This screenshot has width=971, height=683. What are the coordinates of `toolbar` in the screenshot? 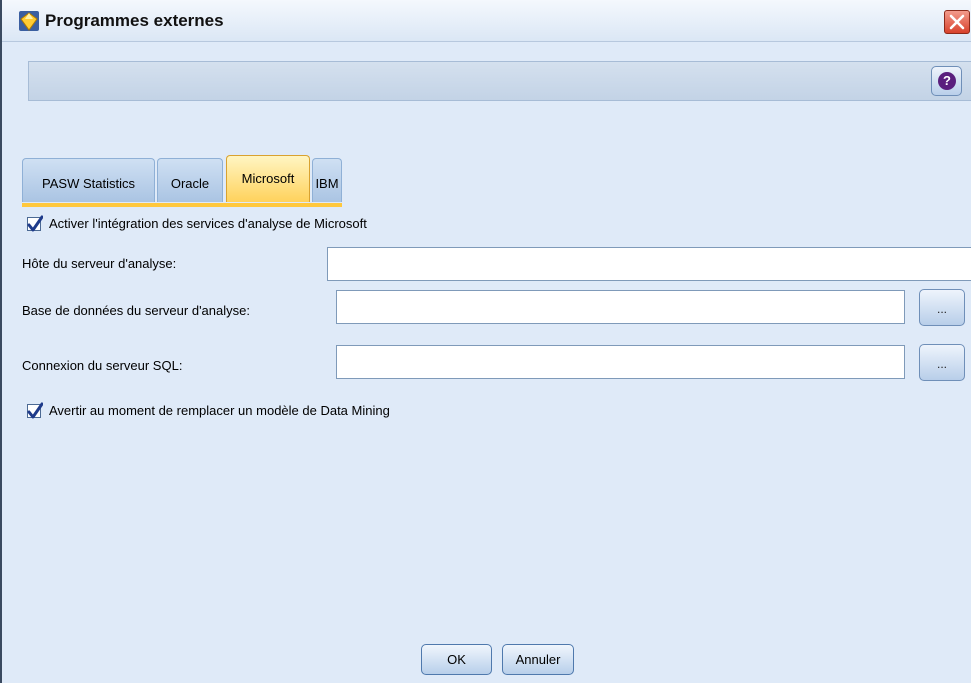 It's located at (499, 81).